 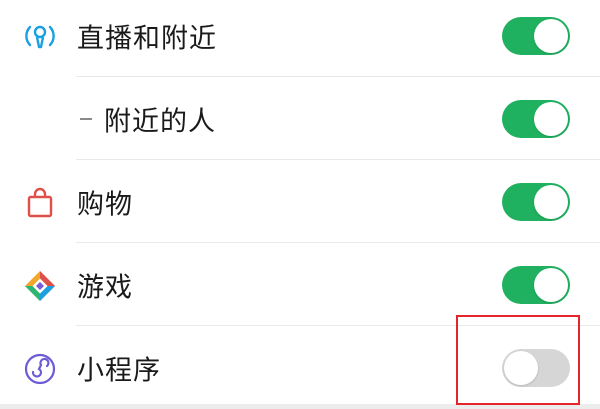 I want to click on sub-item-dash, so click(x=86, y=118).